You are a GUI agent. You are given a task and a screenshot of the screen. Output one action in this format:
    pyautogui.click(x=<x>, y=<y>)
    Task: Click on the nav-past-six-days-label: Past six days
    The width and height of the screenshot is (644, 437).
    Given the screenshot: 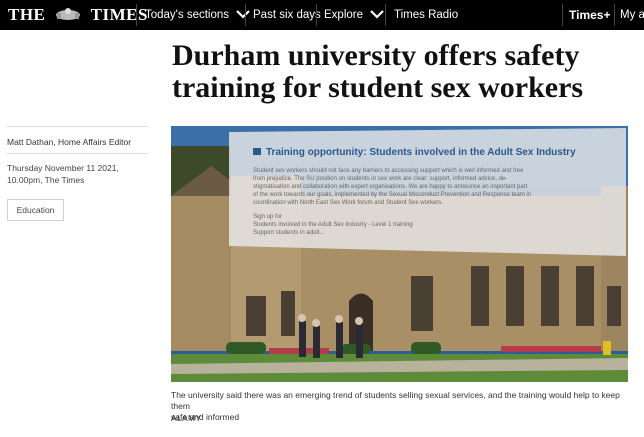 What is the action you would take?
    pyautogui.click(x=287, y=15)
    